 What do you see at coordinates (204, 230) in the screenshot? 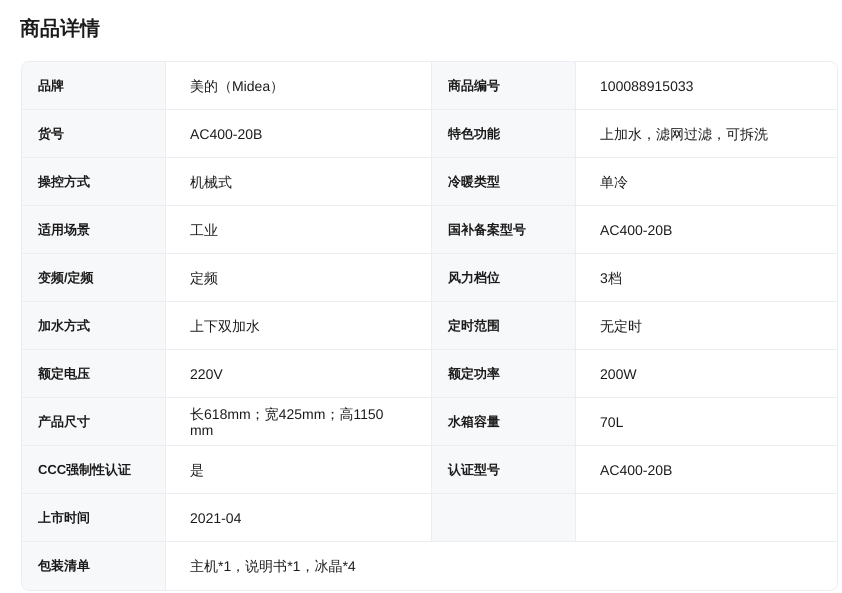
I see `spec-value: 工业` at bounding box center [204, 230].